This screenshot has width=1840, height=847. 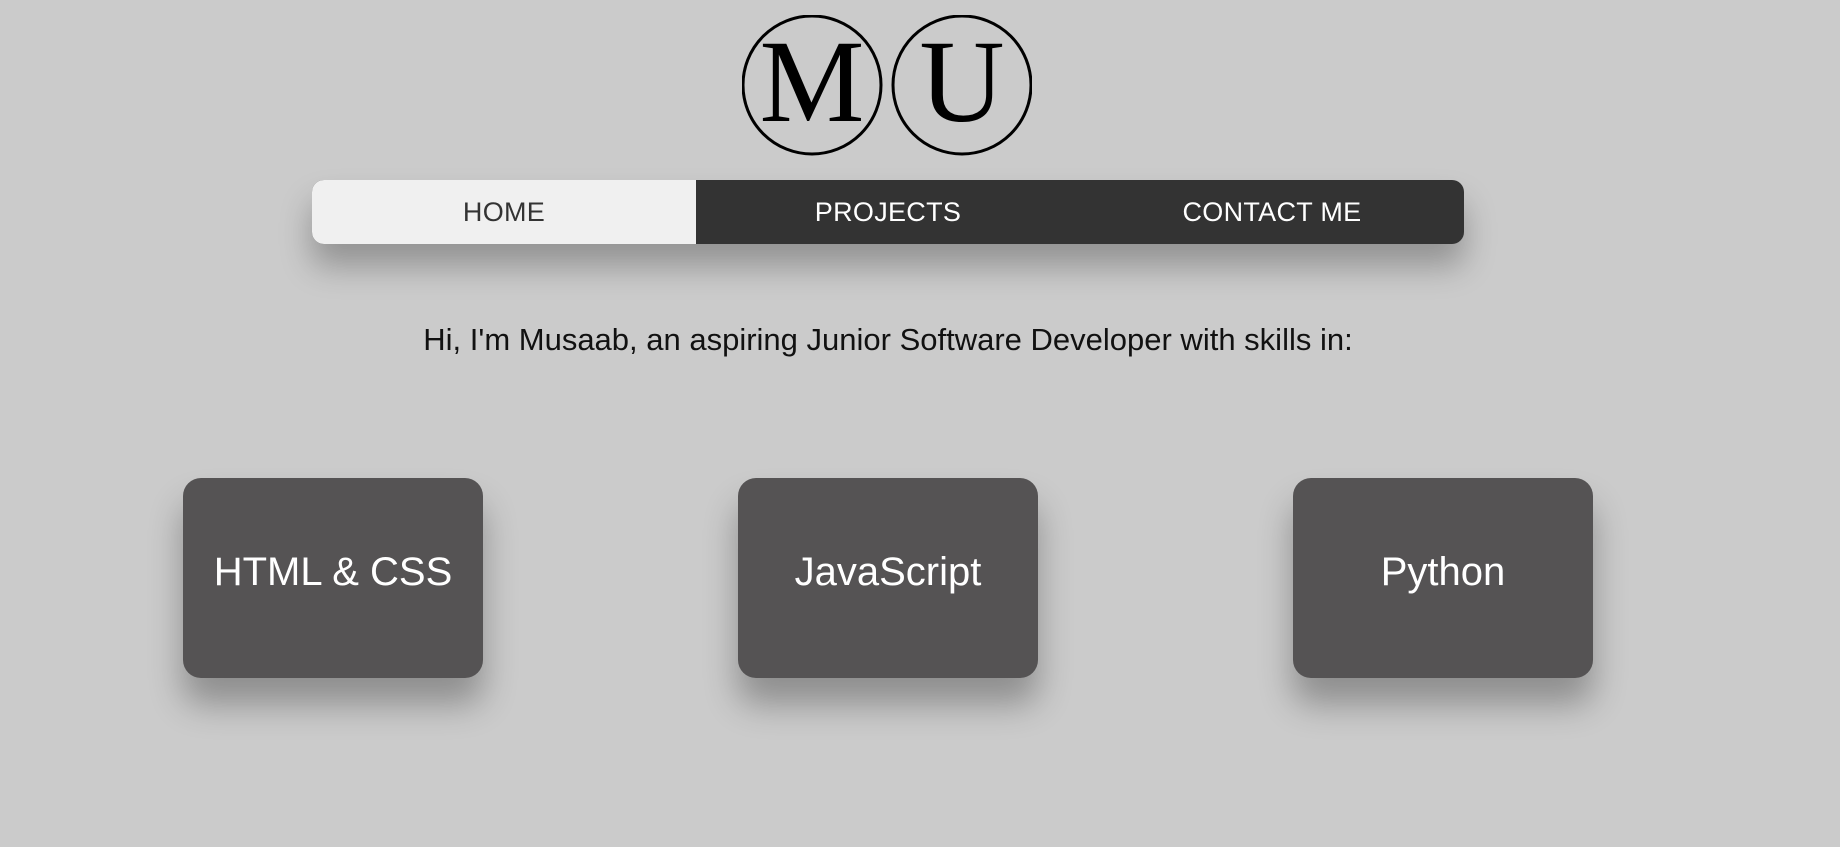 What do you see at coordinates (1272, 212) in the screenshot?
I see `nav-contact-me: CONTACT ME` at bounding box center [1272, 212].